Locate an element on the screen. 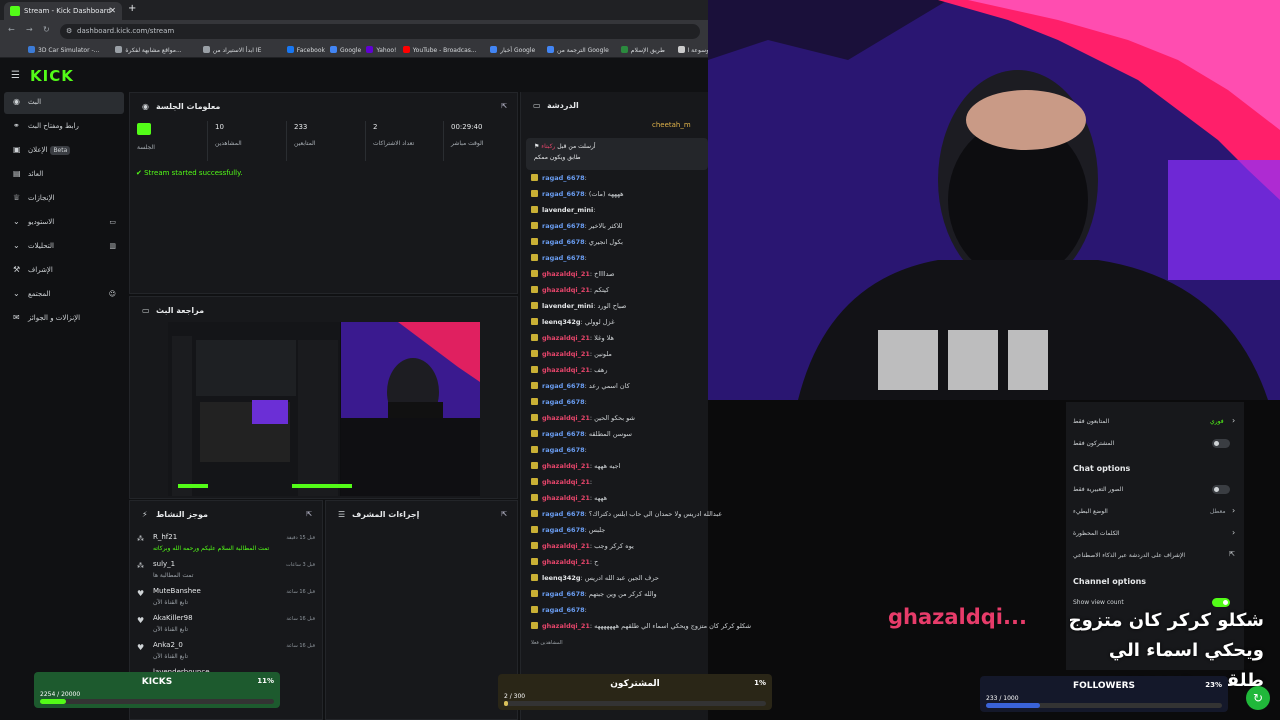  url-input: ⚙ dashboard.kick.com/stream is located at coordinates (380, 31).